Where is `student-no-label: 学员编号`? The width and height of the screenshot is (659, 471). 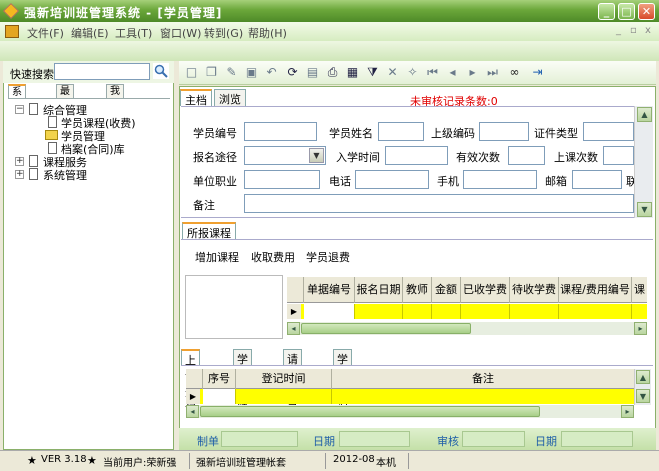 student-no-label: 学员编号 is located at coordinates (215, 133).